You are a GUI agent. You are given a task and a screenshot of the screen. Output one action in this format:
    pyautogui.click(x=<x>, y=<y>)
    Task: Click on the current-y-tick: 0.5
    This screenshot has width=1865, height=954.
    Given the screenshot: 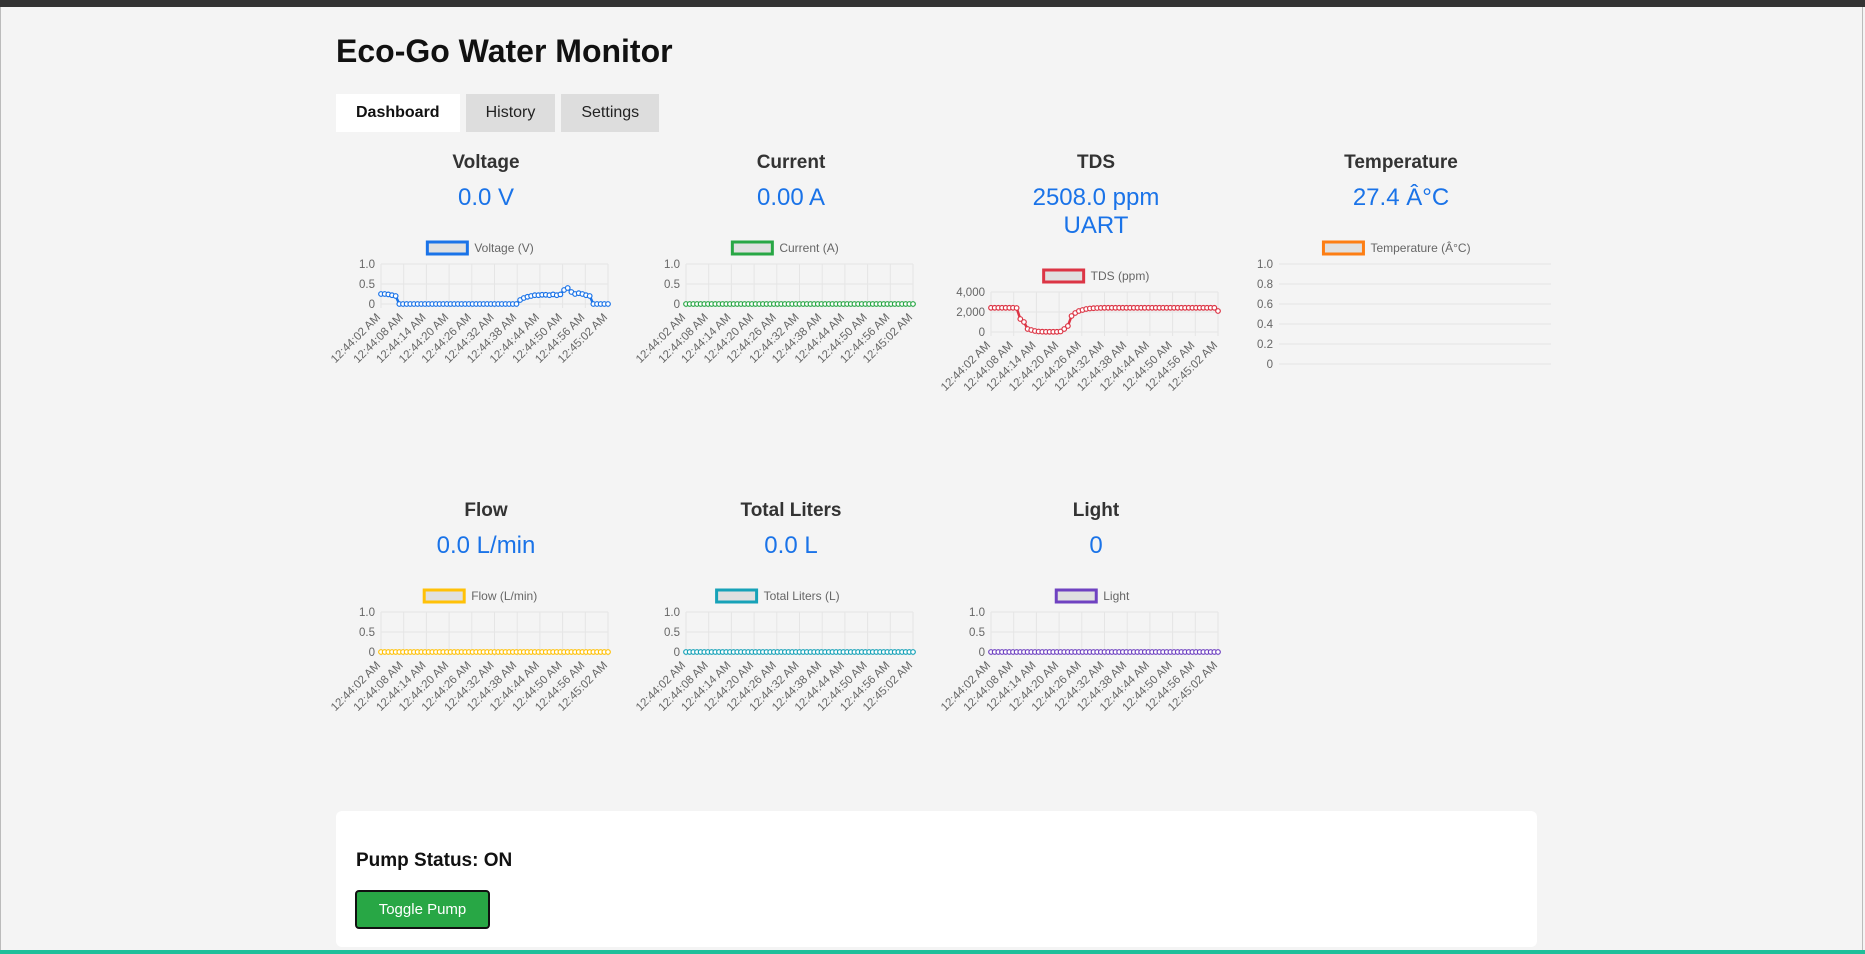 What is the action you would take?
    pyautogui.click(x=672, y=285)
    